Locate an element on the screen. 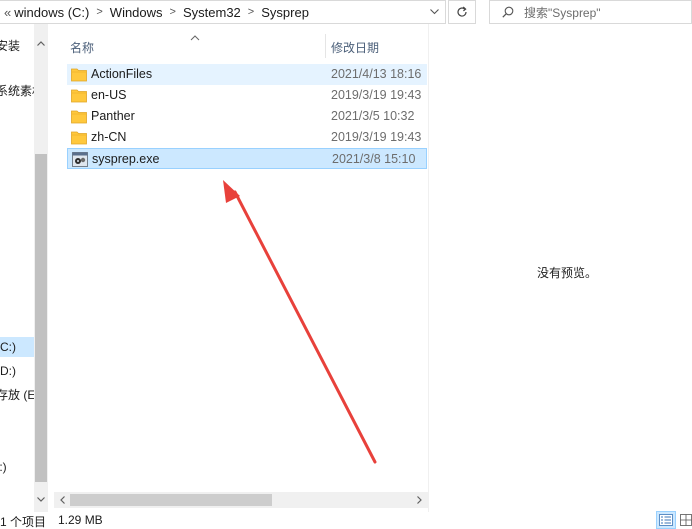 This screenshot has width=692, height=529. exe-icon is located at coordinates (80, 159).